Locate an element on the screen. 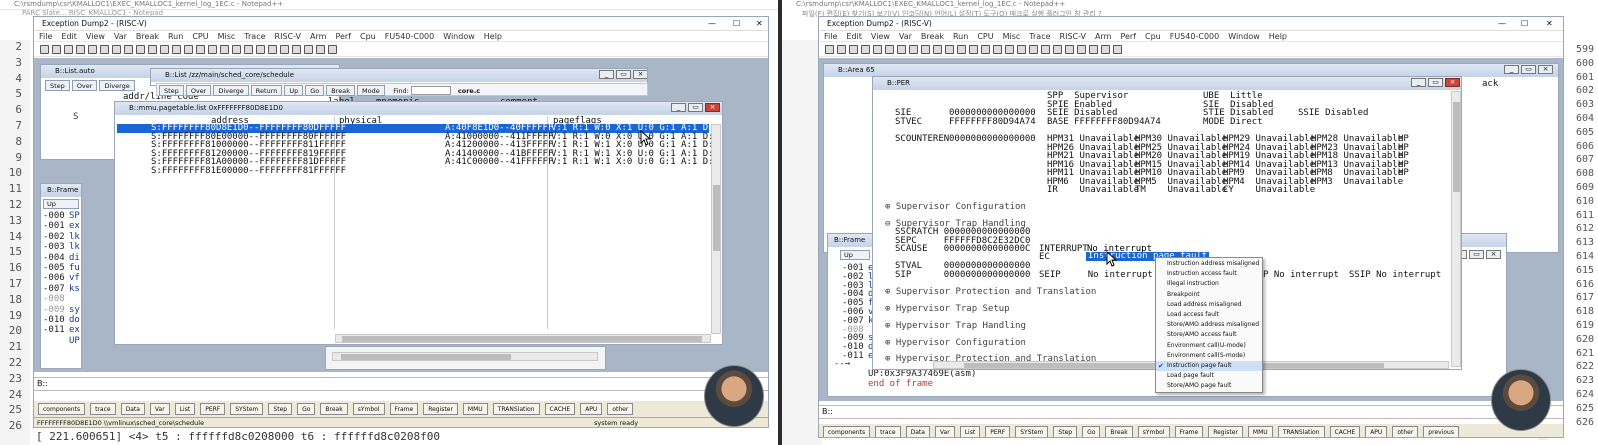  left-bg-hscroll-thumb is located at coordinates (426, 357).